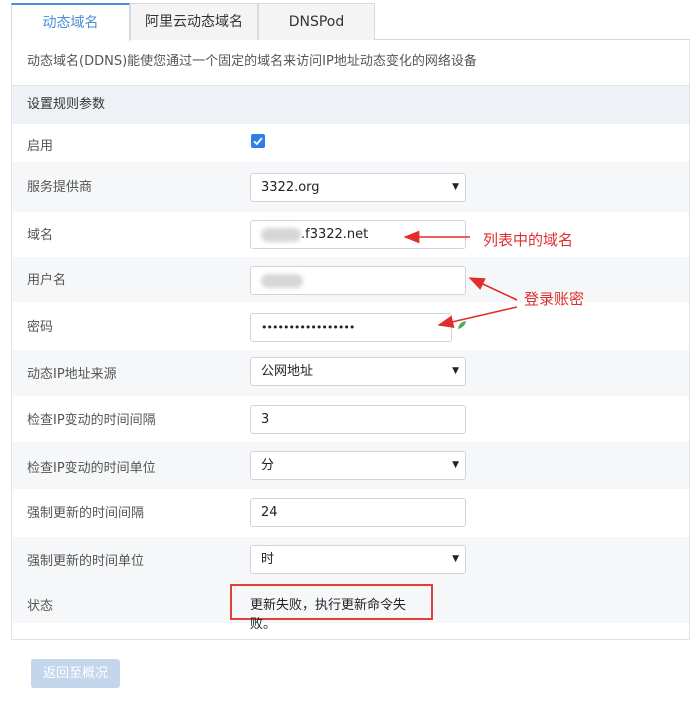 This screenshot has height=704, width=690. Describe the element at coordinates (460, 279) in the screenshot. I see `annotation-arrows` at that location.